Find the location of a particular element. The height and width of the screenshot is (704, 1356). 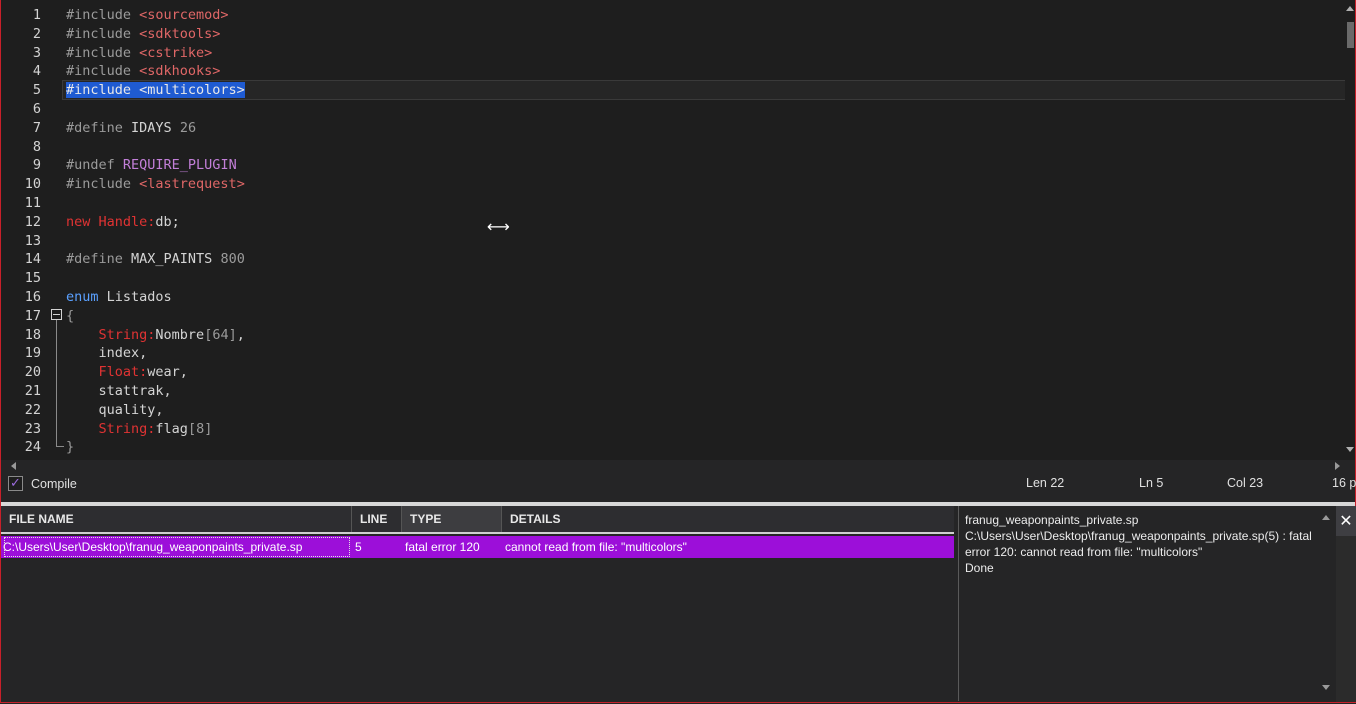

line-number: 22 is located at coordinates (32, 409).